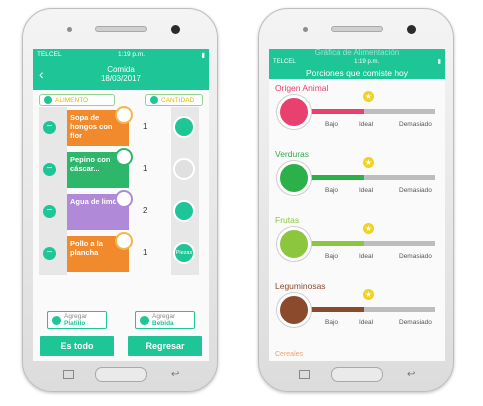 The width and height of the screenshot is (483, 406). What do you see at coordinates (154, 100) in the screenshot?
I see `plate-icon` at bounding box center [154, 100].